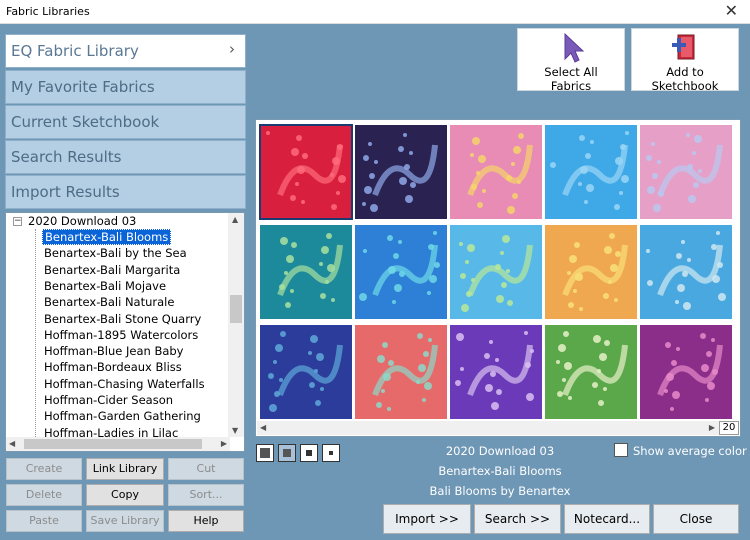 The image size is (750, 540). Describe the element at coordinates (621, 450) in the screenshot. I see `show-average-color-checkbox` at that location.